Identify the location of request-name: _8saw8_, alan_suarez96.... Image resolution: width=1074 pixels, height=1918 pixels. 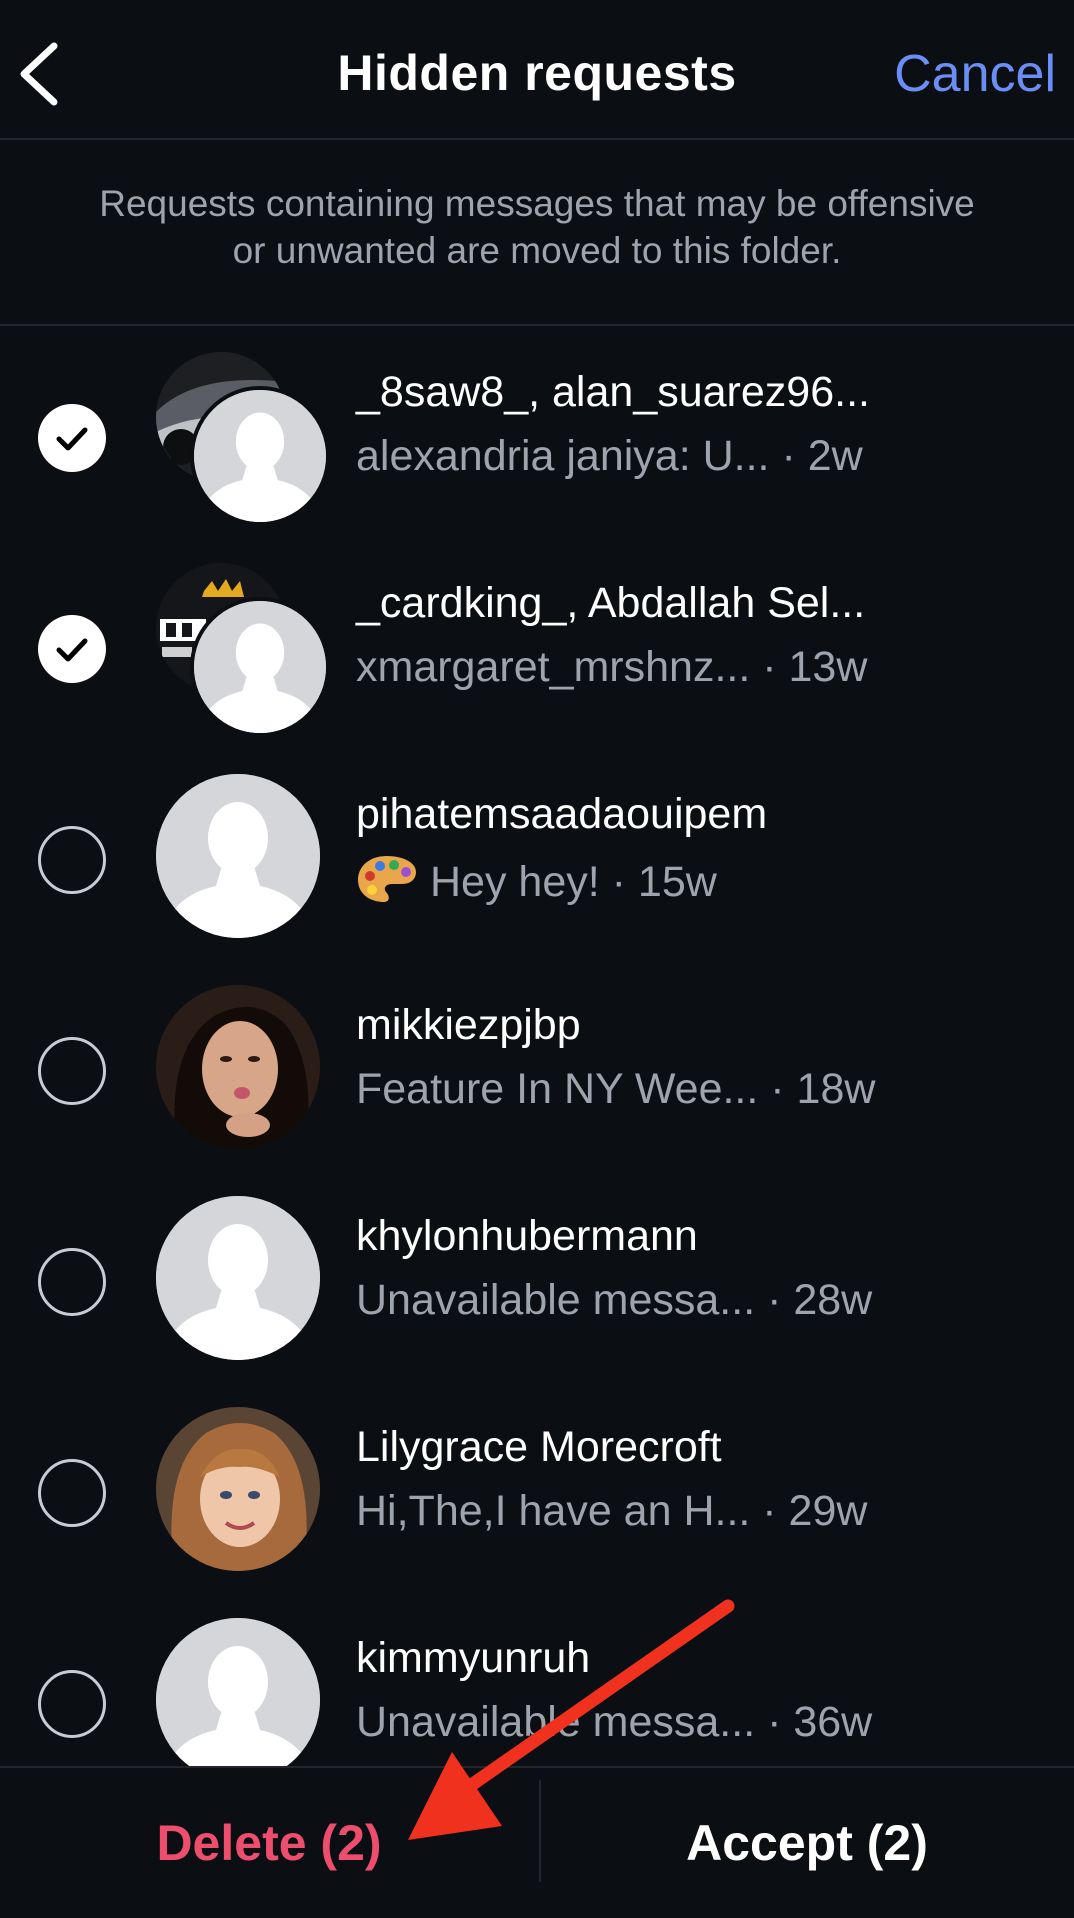
(613, 392).